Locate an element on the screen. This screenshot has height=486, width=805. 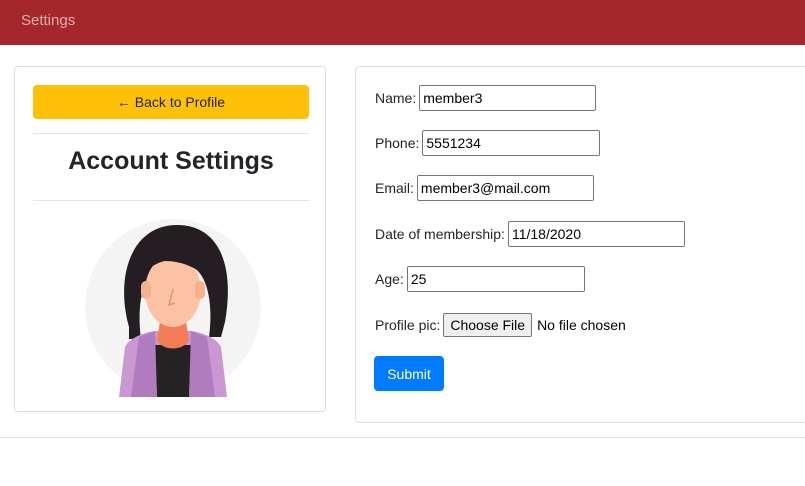
top-navbar: Settings is located at coordinates (402, 22).